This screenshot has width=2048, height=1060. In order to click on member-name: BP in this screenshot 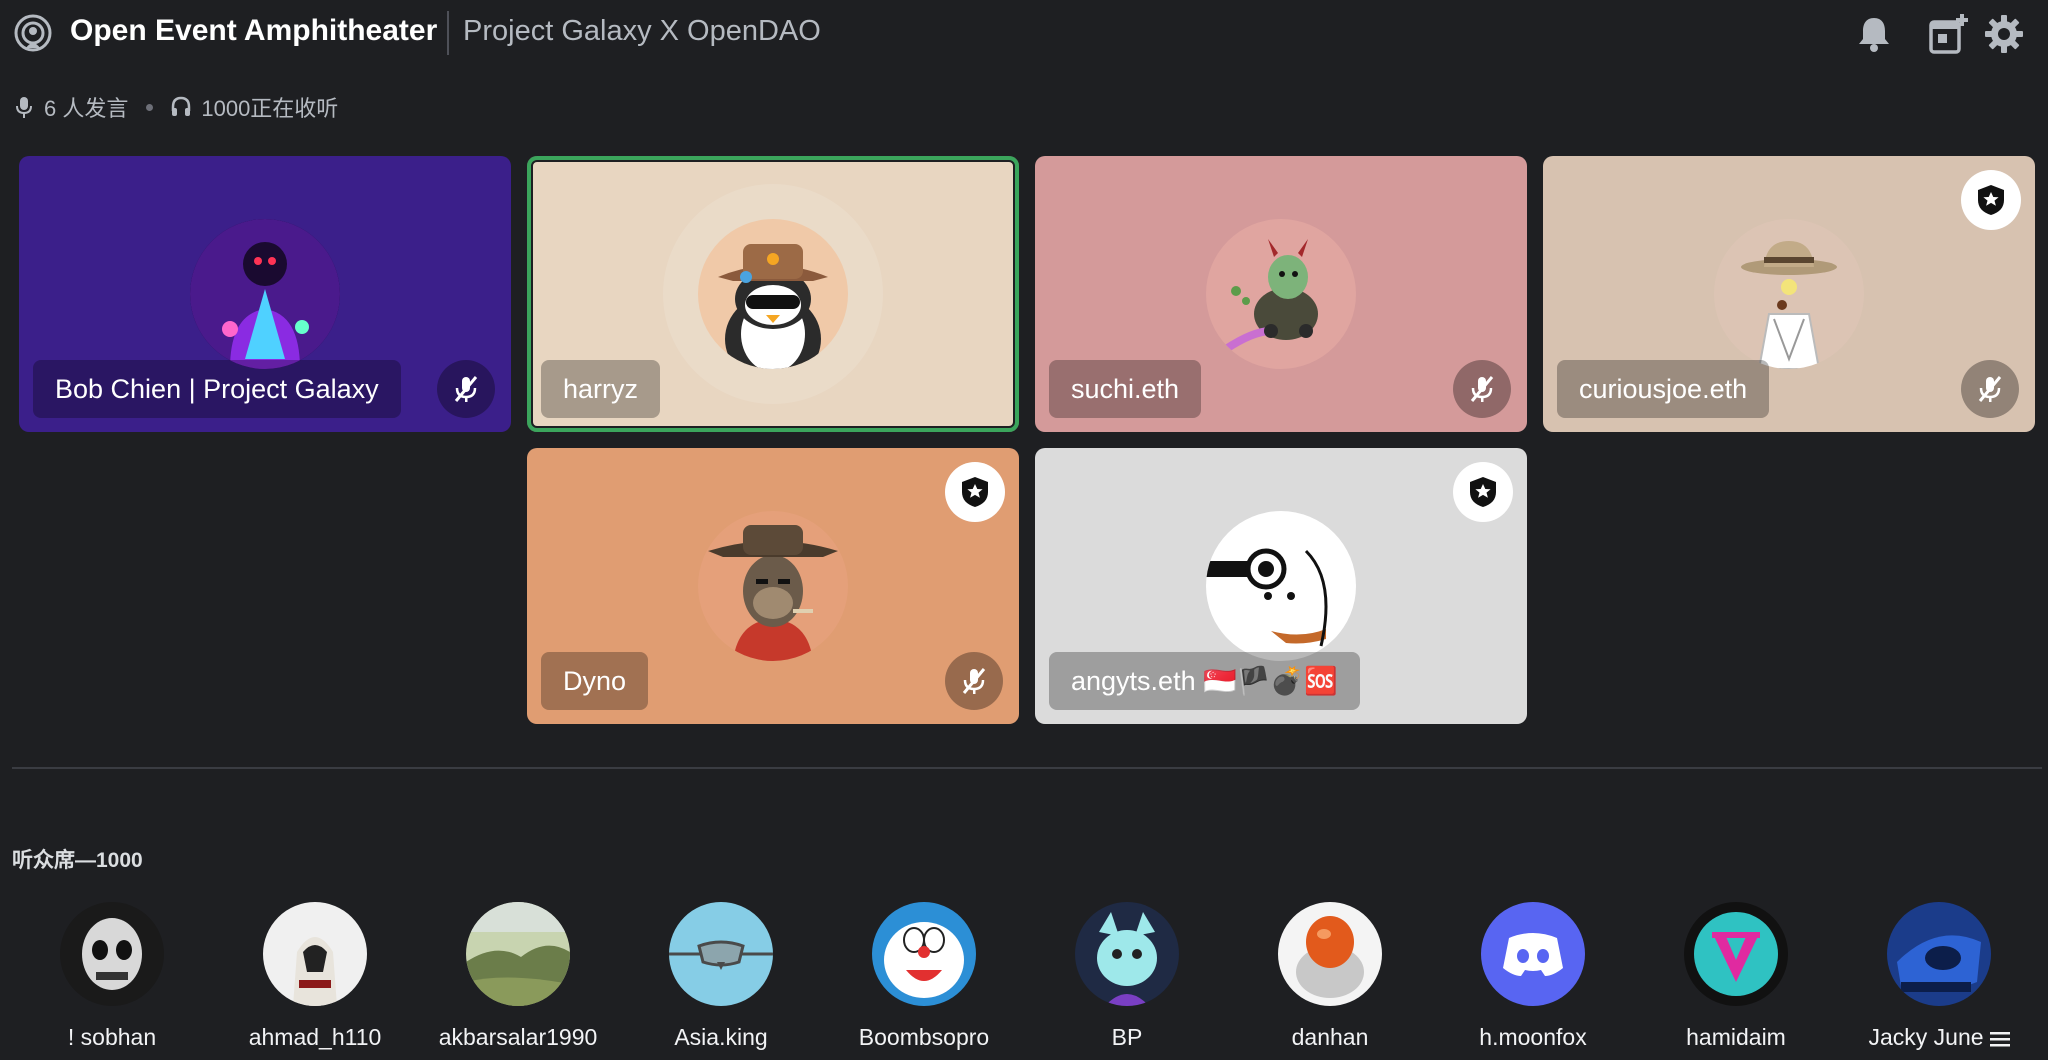, I will do `click(1127, 1037)`.